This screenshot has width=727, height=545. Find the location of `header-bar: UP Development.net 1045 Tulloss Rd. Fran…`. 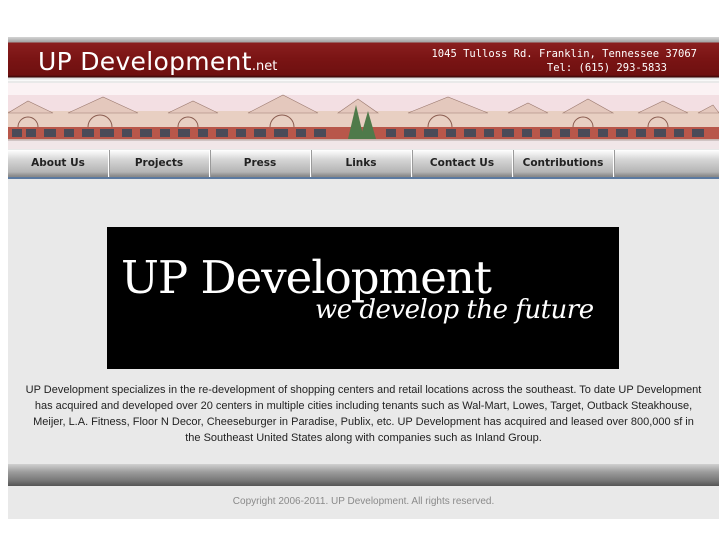

header-bar: UP Development.net 1045 Tulloss Rd. Fran… is located at coordinates (363, 59).